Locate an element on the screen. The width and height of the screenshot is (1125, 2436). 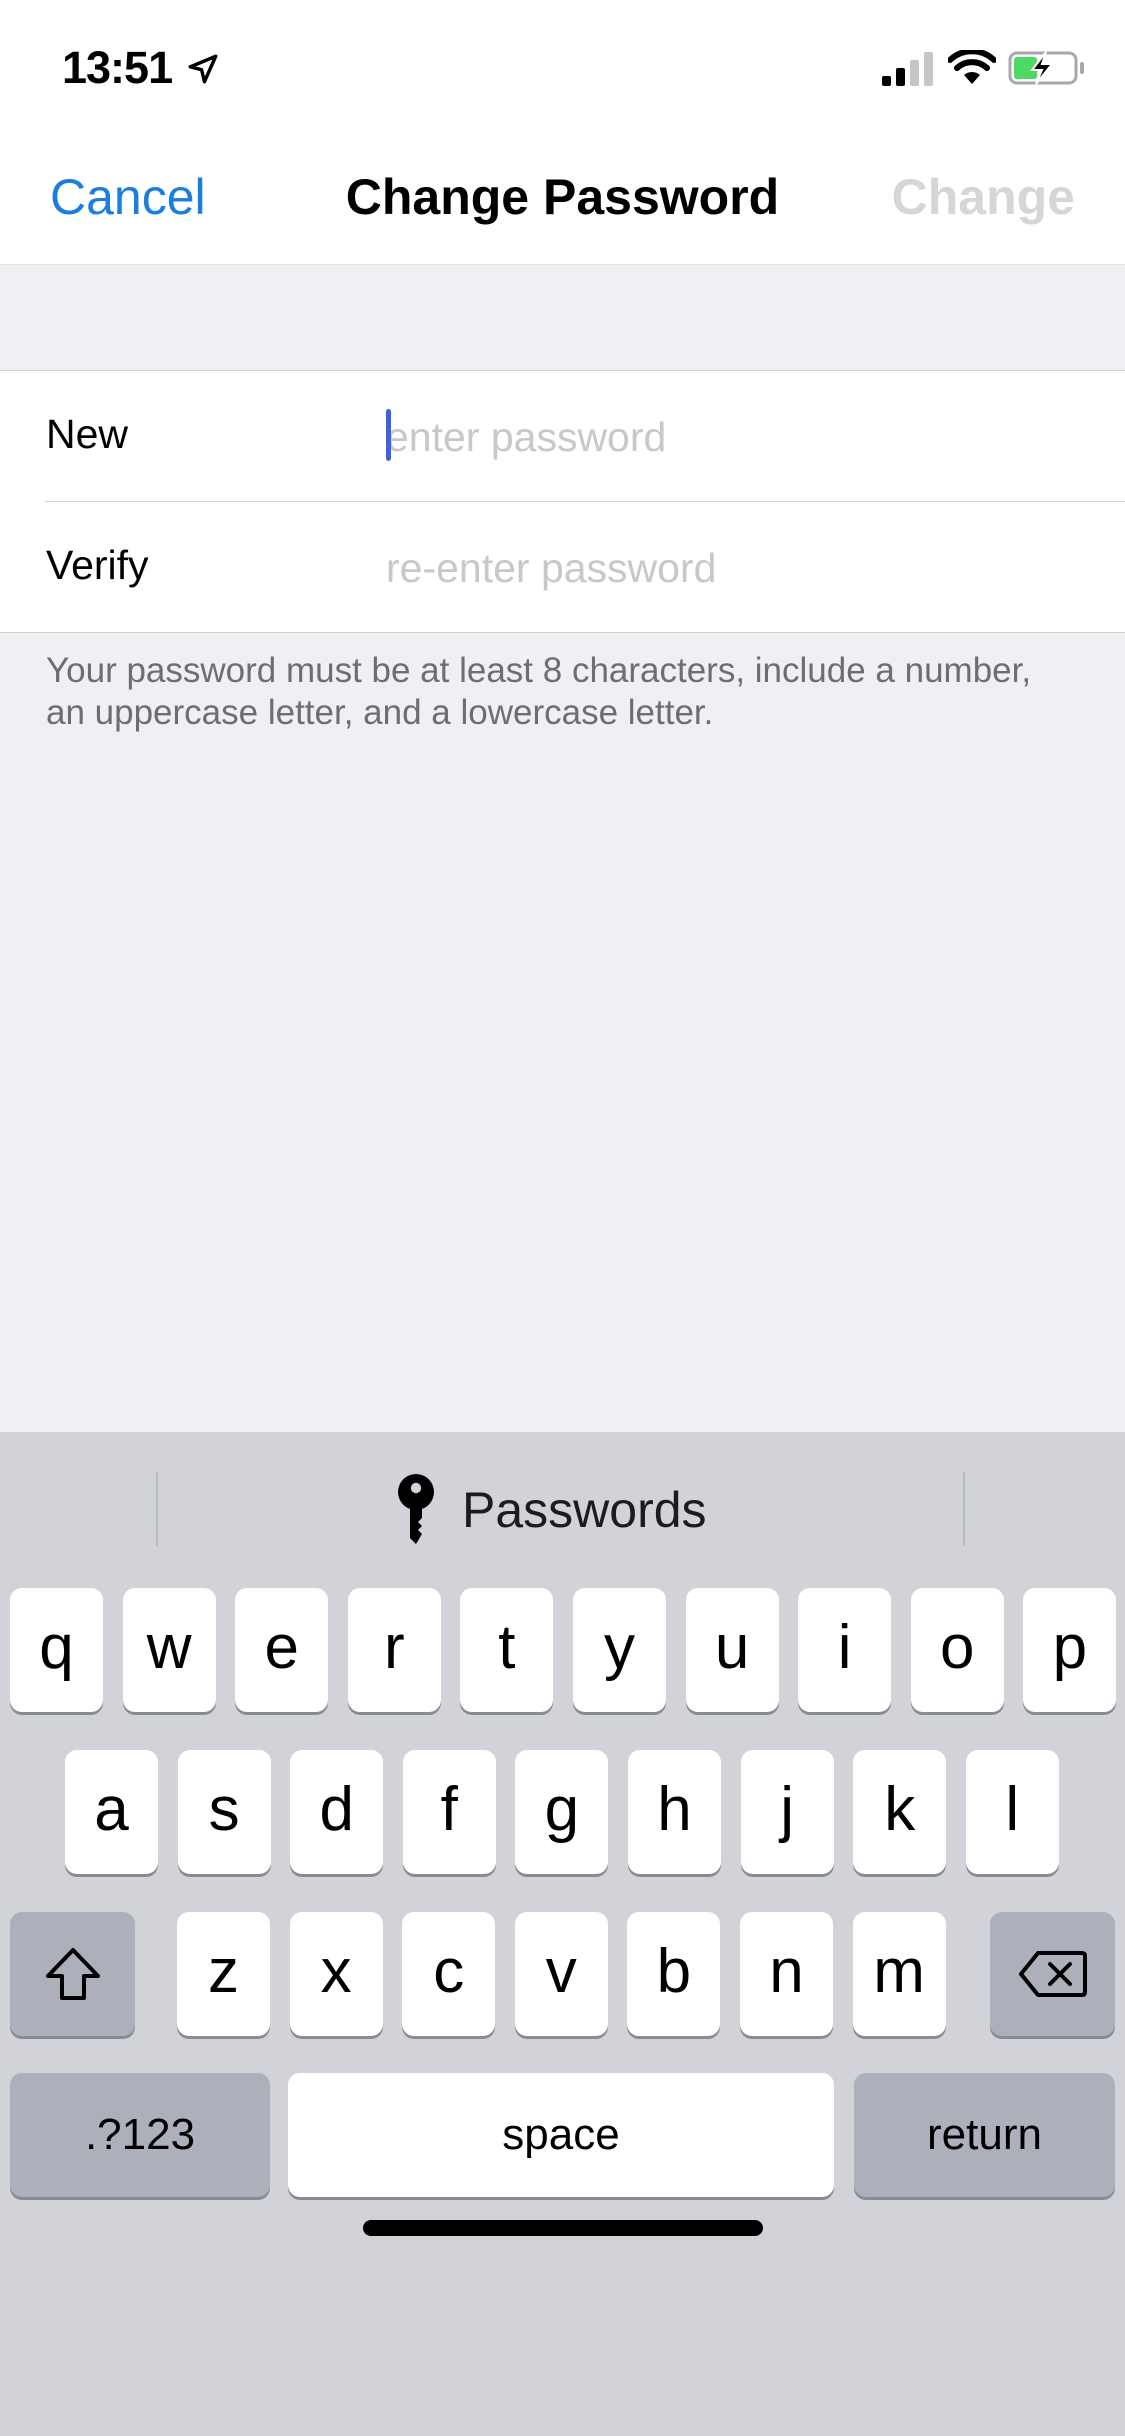
key-d: d is located at coordinates (337, 1812).